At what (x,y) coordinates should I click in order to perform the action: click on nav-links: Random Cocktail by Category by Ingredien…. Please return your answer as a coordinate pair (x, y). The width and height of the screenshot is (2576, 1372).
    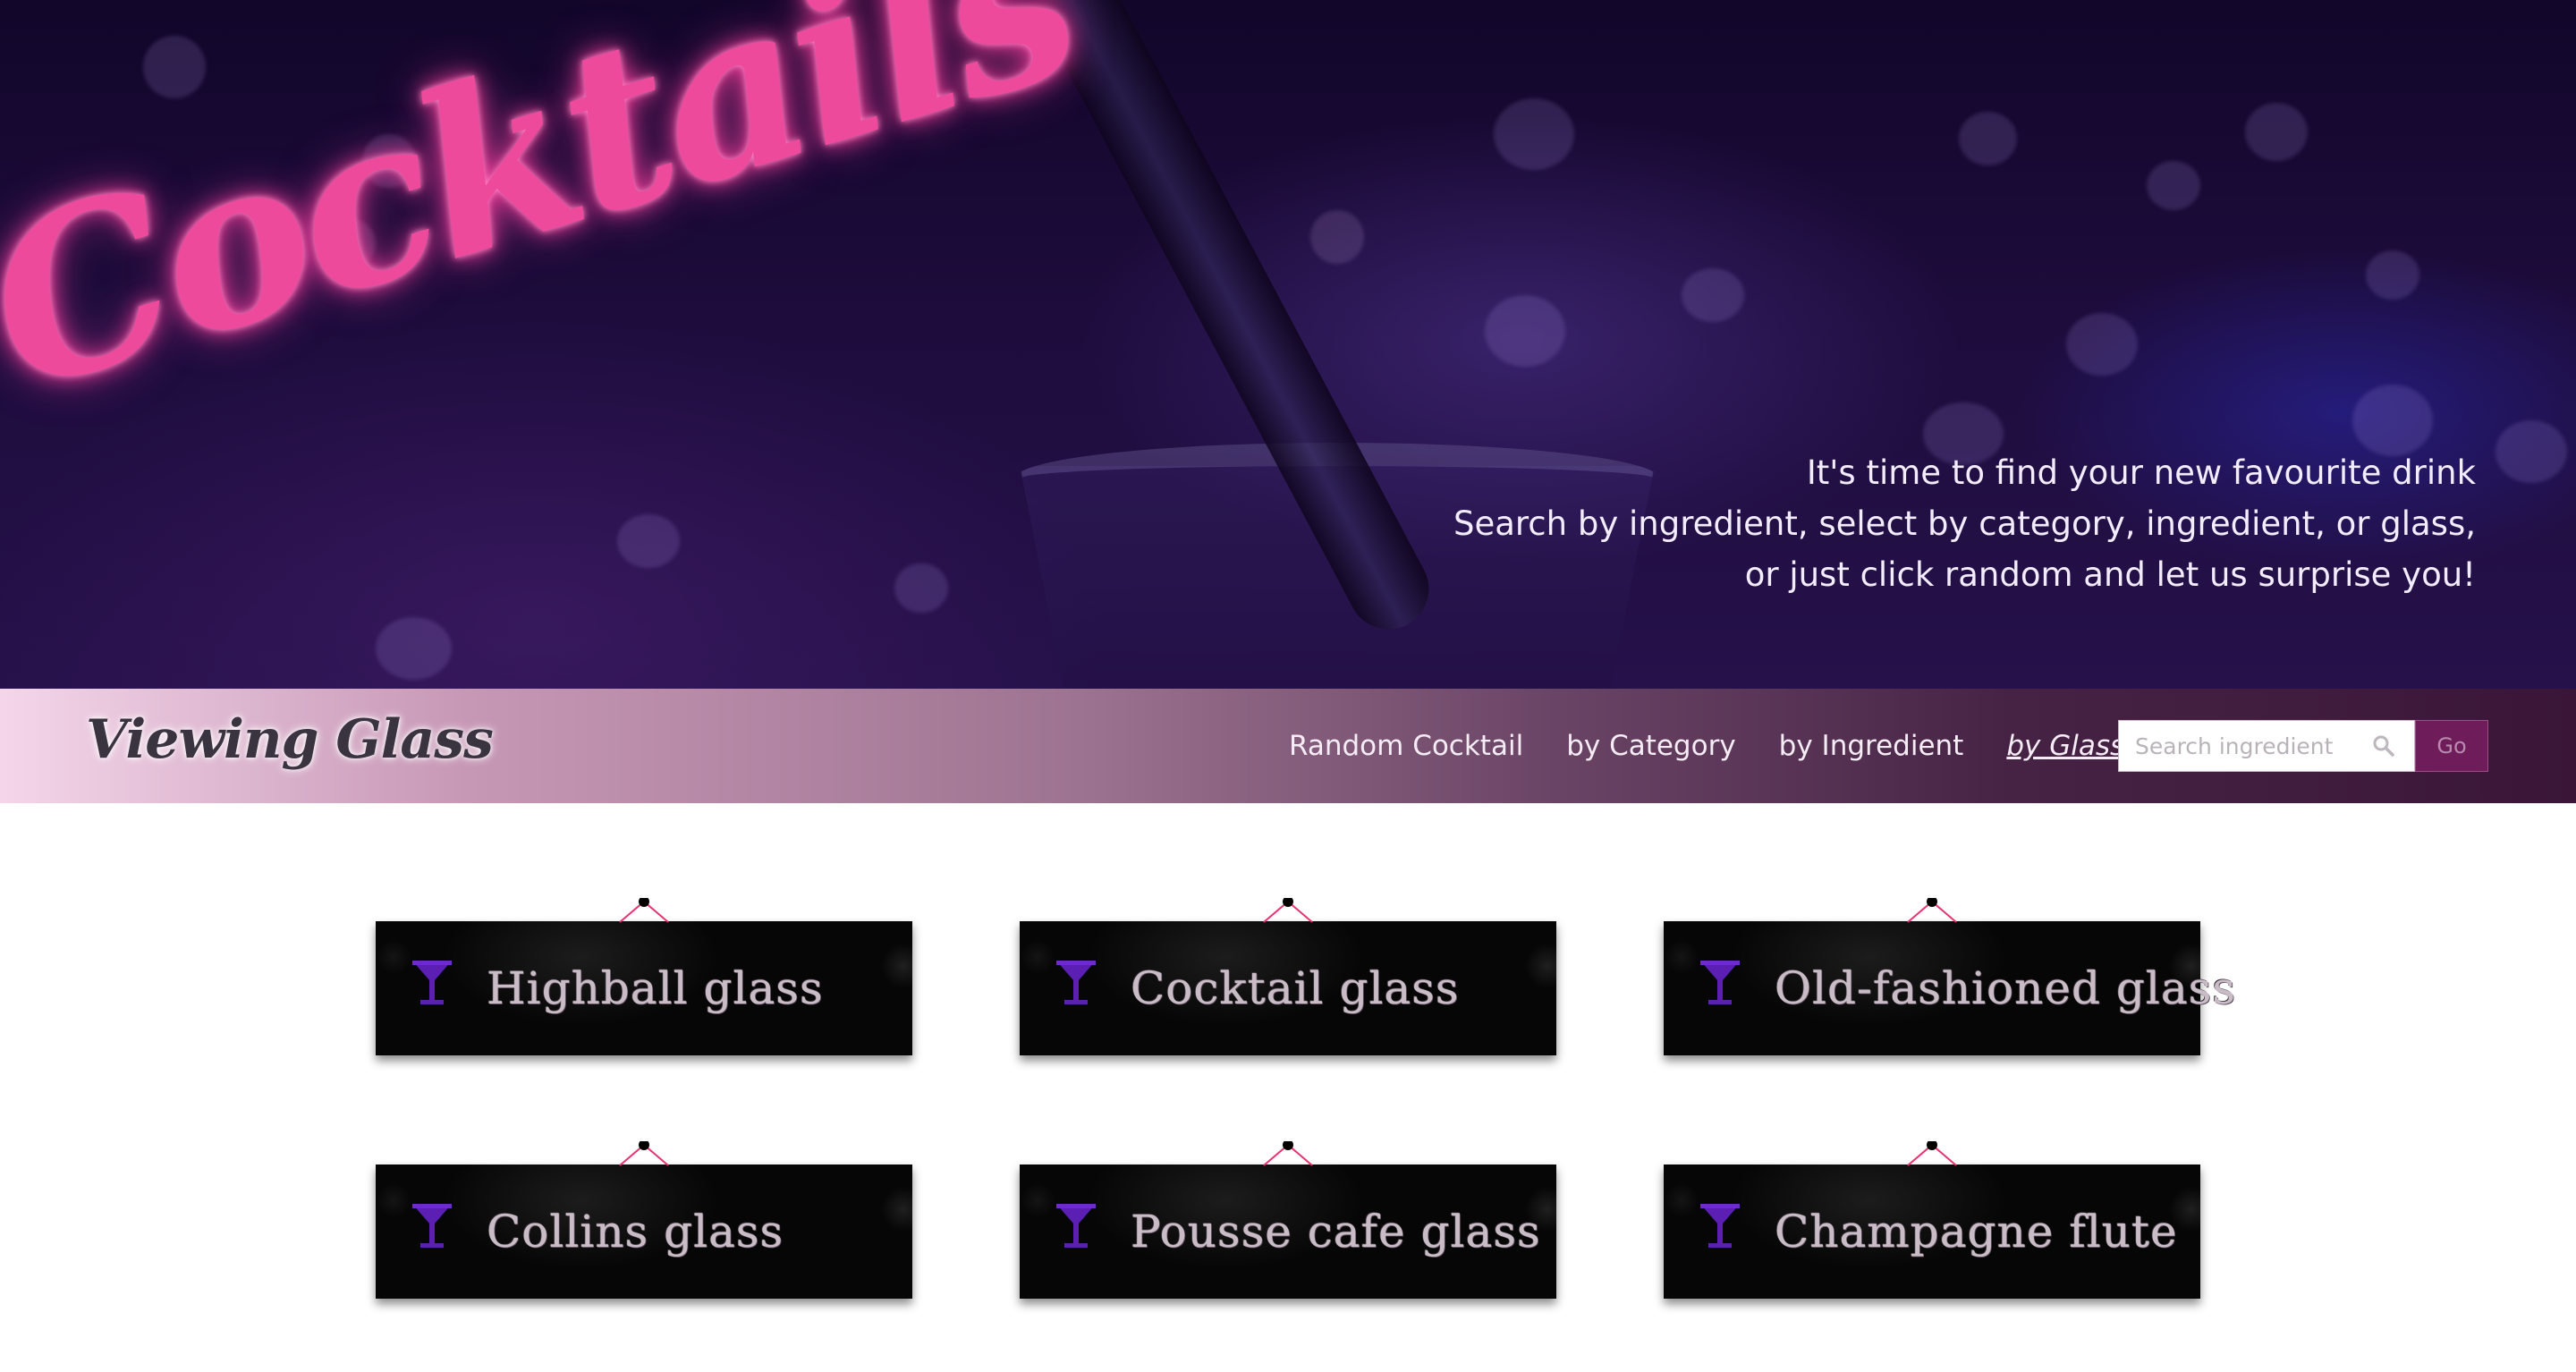
    Looking at the image, I should click on (1728, 746).